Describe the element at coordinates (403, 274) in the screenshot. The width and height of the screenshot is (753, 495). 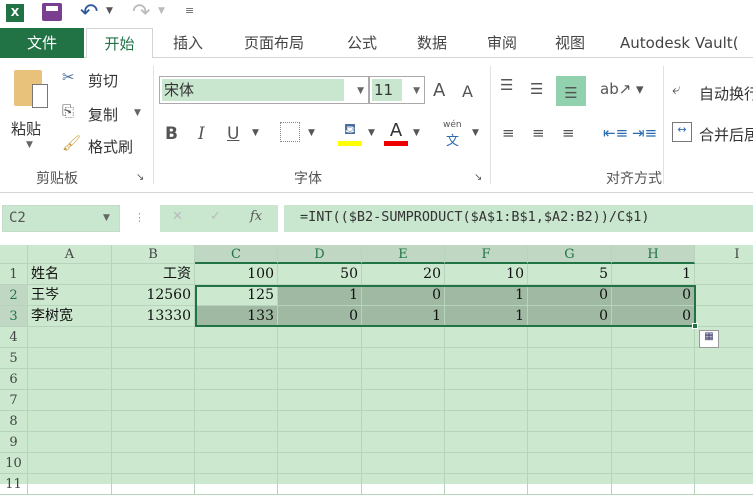
I see `cell-E1: 20` at that location.